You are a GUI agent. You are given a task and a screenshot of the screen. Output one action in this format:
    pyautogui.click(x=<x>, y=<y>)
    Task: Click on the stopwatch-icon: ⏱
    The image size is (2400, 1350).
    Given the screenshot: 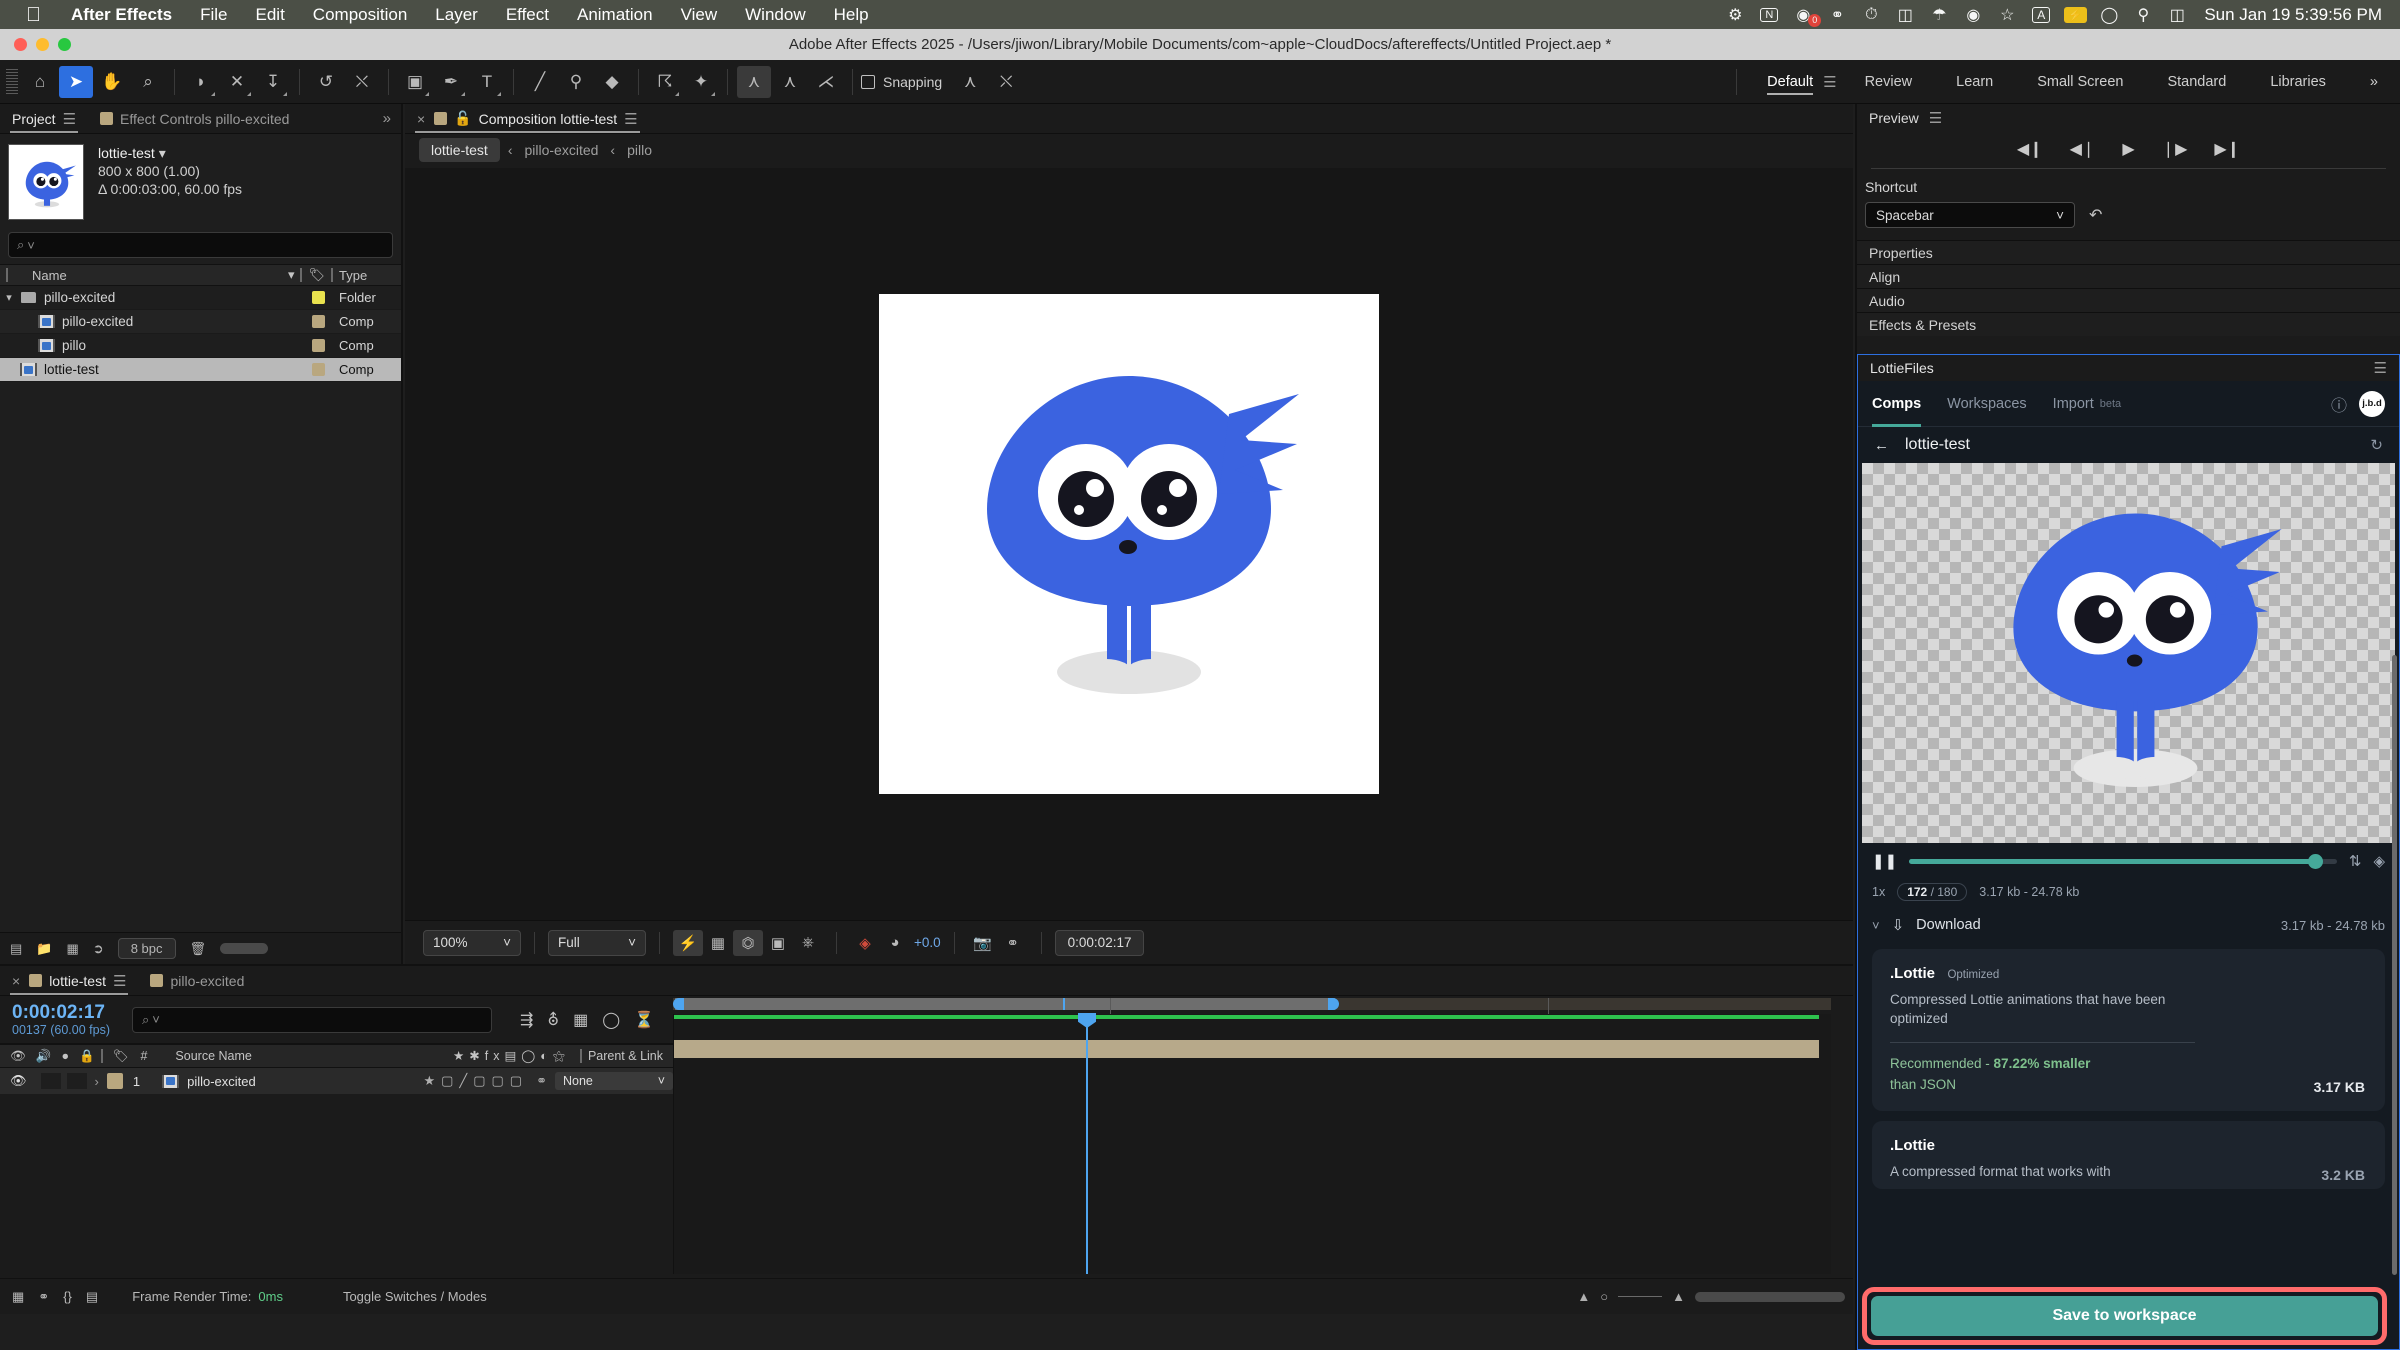 What is the action you would take?
    pyautogui.click(x=1871, y=15)
    